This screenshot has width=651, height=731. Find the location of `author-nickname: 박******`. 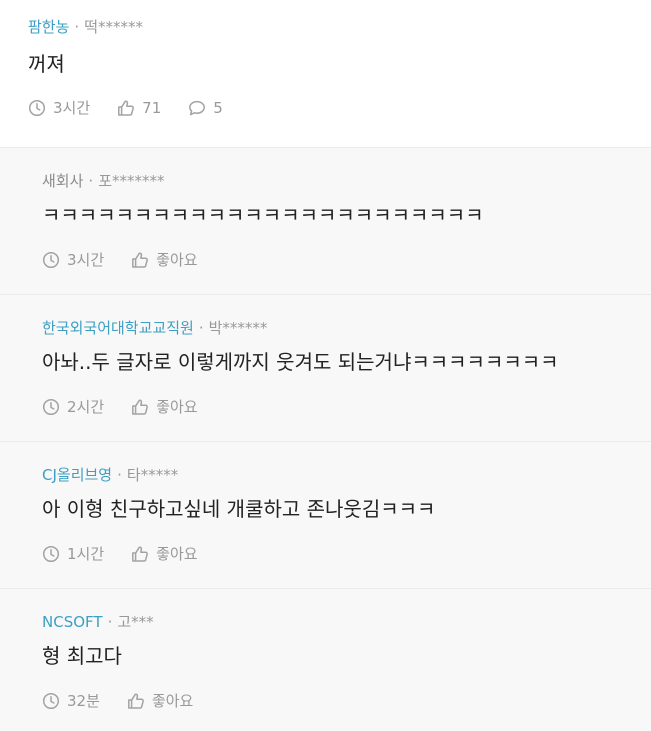

author-nickname: 박****** is located at coordinates (238, 328).